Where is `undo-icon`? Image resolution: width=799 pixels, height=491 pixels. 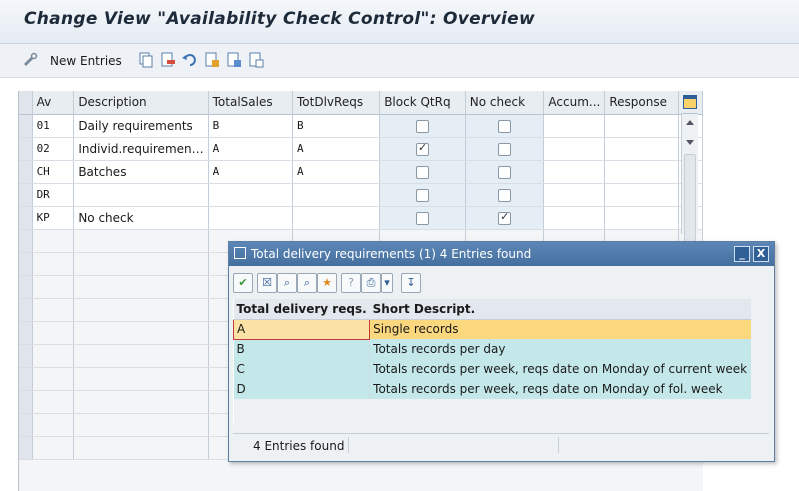 undo-icon is located at coordinates (190, 60).